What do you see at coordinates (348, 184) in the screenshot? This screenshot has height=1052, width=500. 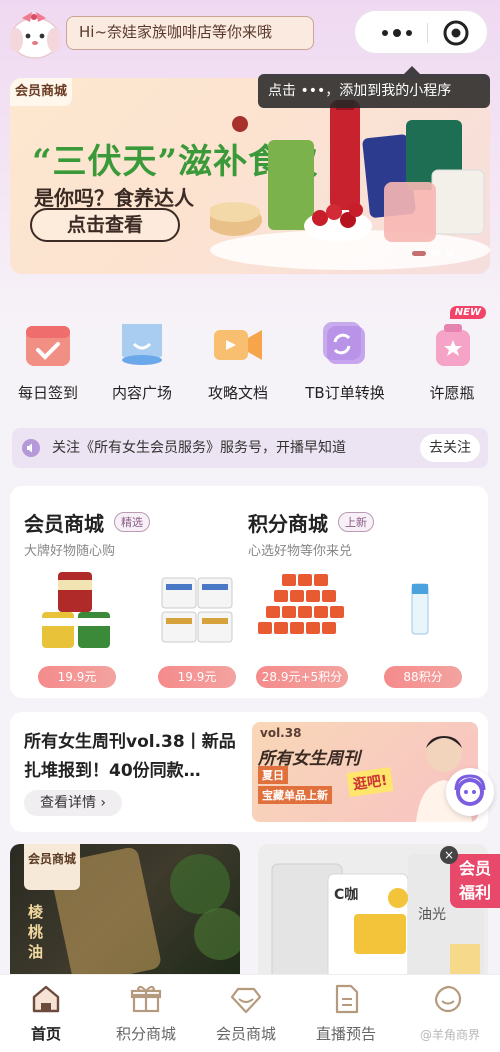 I see `banner-products-image` at bounding box center [348, 184].